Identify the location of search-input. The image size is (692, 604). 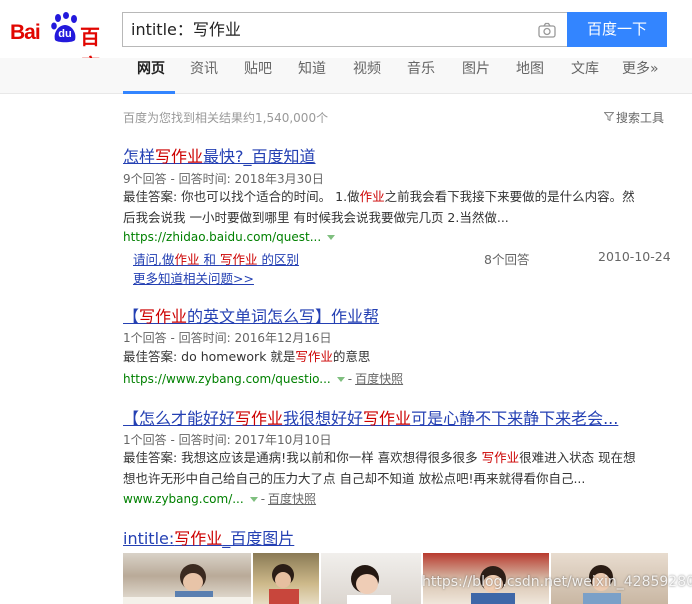
(331, 29).